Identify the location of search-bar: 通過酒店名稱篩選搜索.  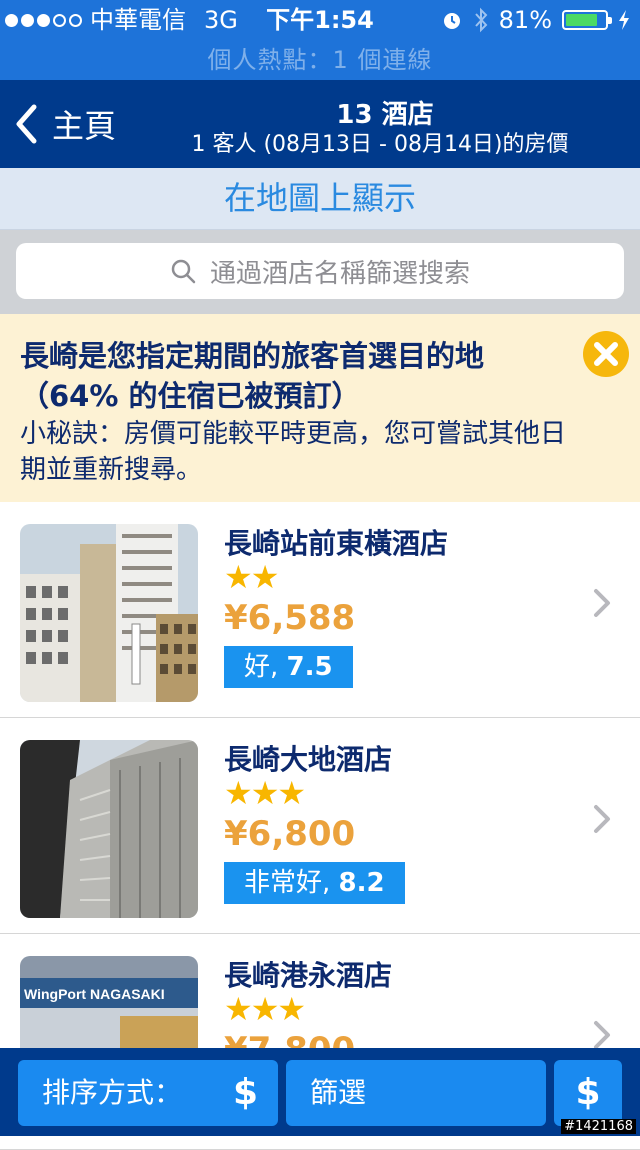
(320, 272).